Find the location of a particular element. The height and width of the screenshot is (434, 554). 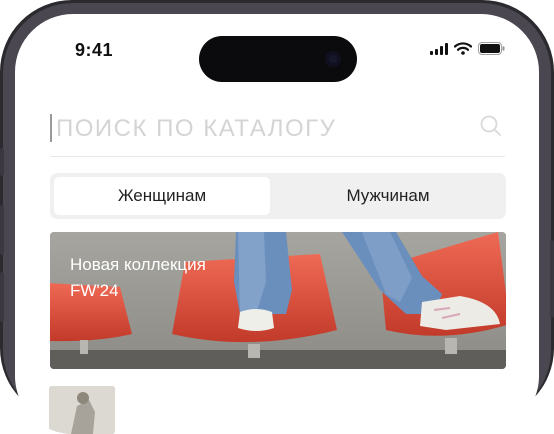

phone-power-button is located at coordinates (552, 279).